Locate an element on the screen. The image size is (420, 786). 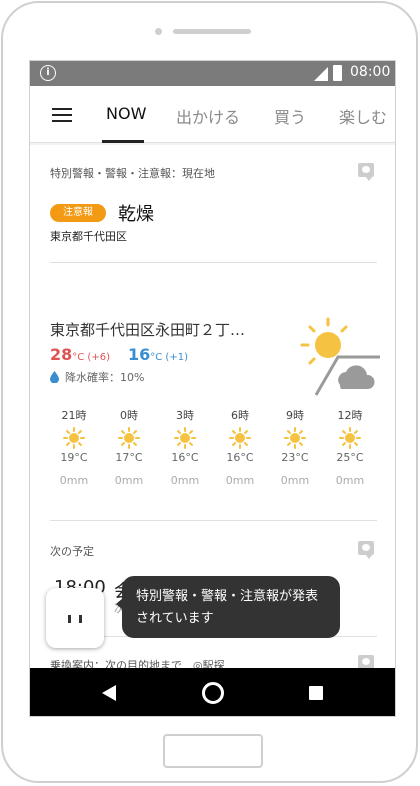
alert-area: 東京都千代田区 is located at coordinates (88, 236).